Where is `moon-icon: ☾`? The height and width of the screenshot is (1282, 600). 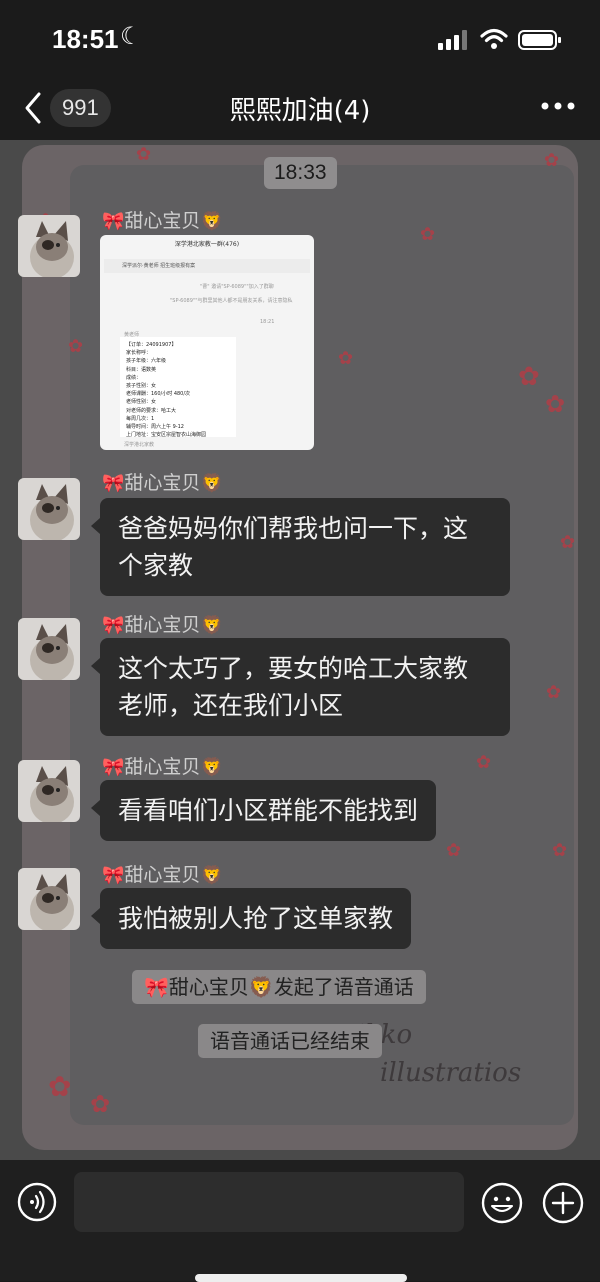
moon-icon: ☾ is located at coordinates (131, 36).